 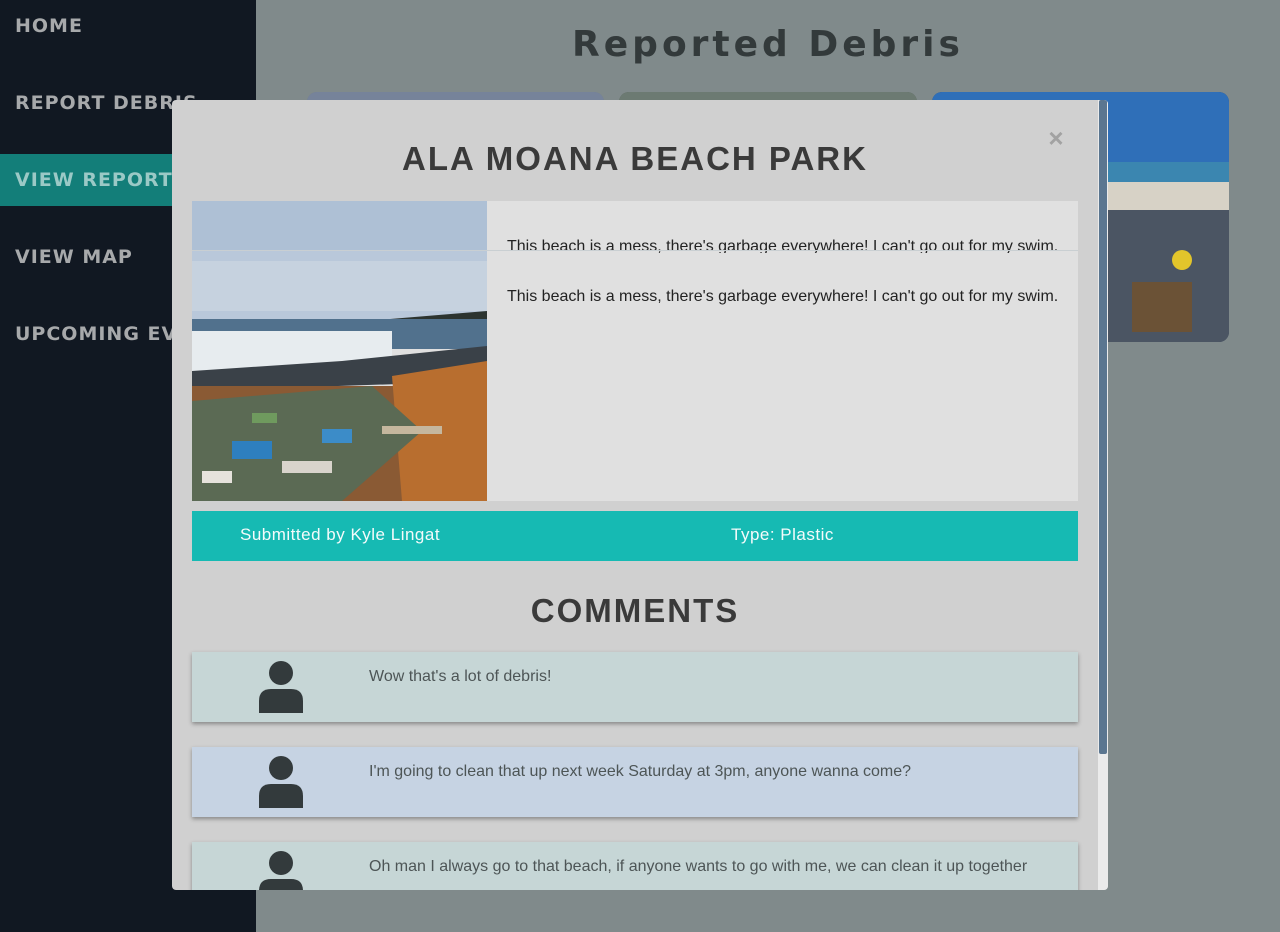 What do you see at coordinates (635, 158) in the screenshot?
I see `modal-title: ALA MOANA BEACH PARK` at bounding box center [635, 158].